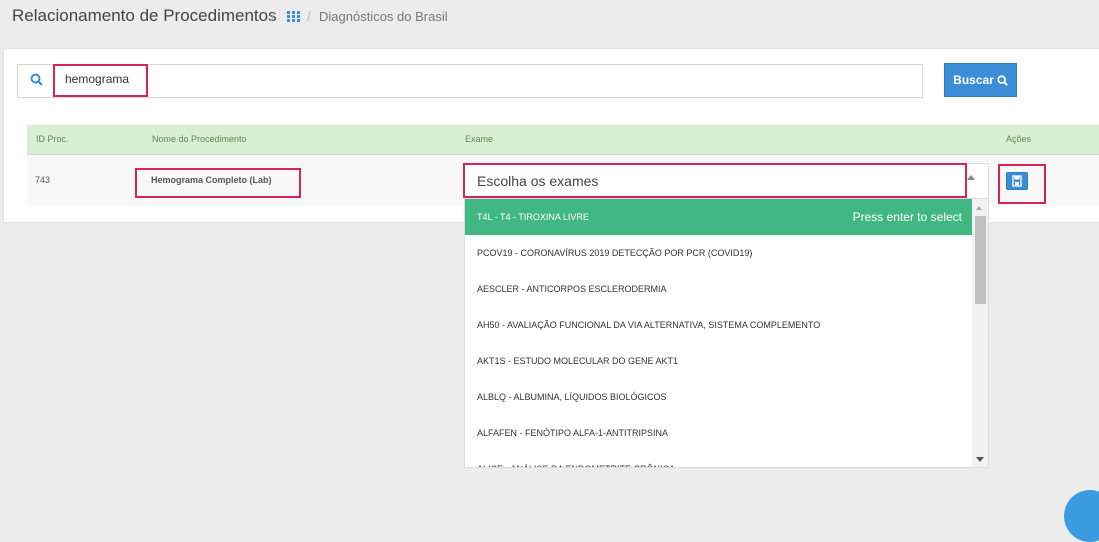 The height and width of the screenshot is (542, 1099). I want to click on search-field, so click(470, 81).